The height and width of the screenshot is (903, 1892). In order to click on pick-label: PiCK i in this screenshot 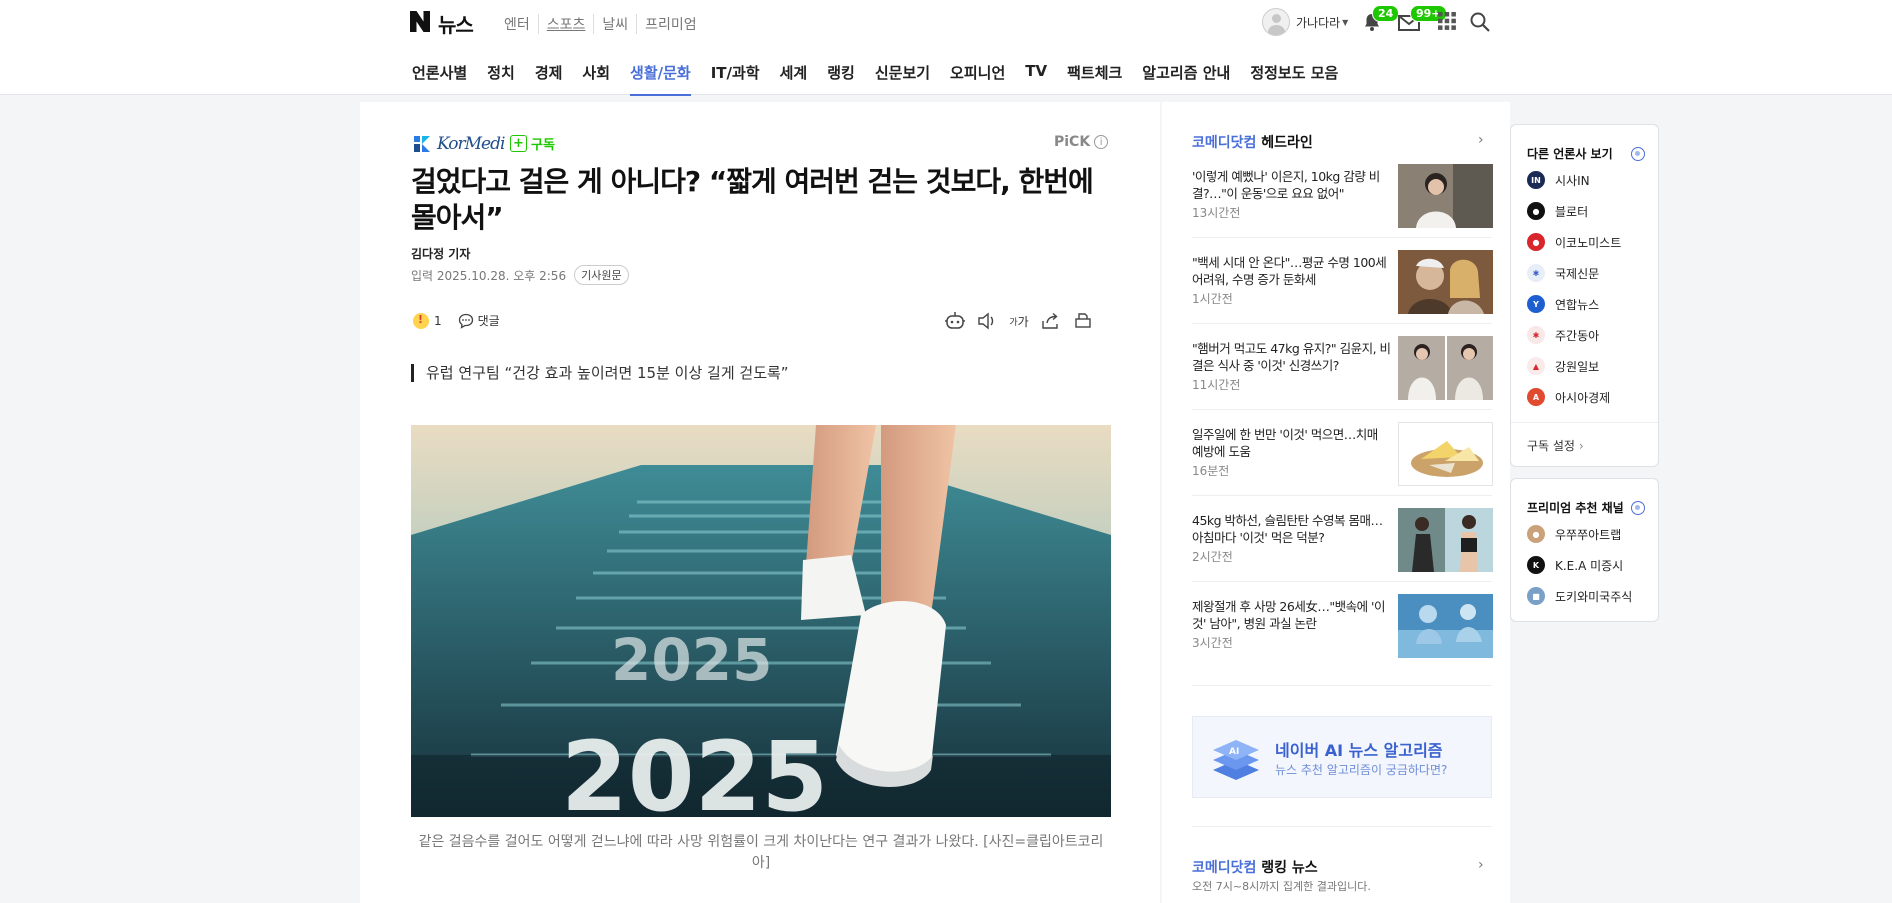, I will do `click(1081, 142)`.